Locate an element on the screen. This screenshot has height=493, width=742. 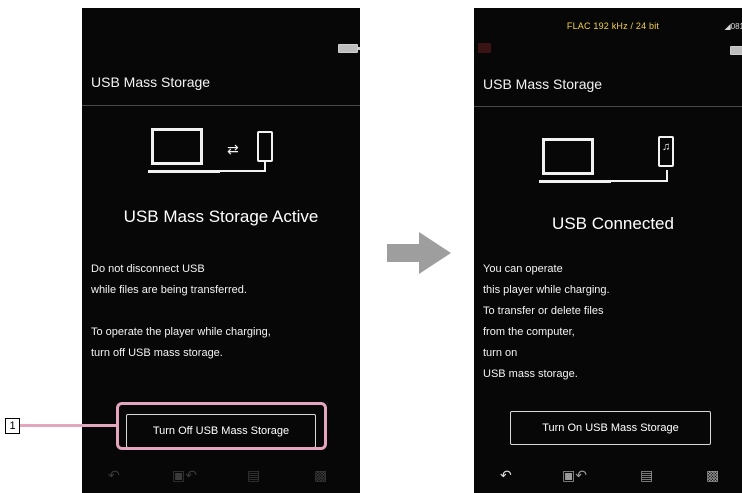
transition-arrow-icon is located at coordinates (419, 253).